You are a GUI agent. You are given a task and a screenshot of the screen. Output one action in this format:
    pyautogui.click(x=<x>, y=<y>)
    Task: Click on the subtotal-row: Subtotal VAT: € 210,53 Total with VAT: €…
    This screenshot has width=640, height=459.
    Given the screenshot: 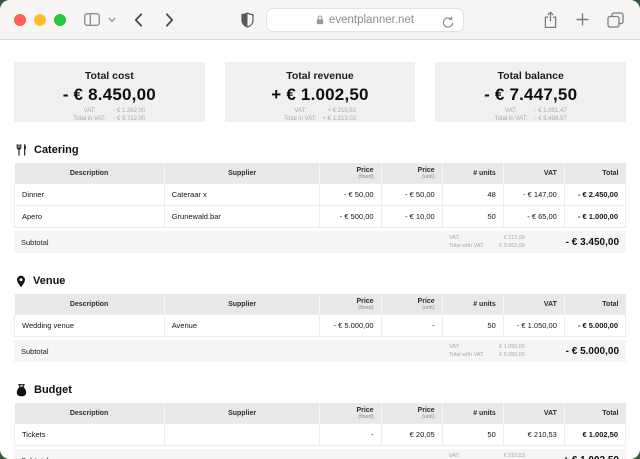 What is the action you would take?
    pyautogui.click(x=320, y=454)
    